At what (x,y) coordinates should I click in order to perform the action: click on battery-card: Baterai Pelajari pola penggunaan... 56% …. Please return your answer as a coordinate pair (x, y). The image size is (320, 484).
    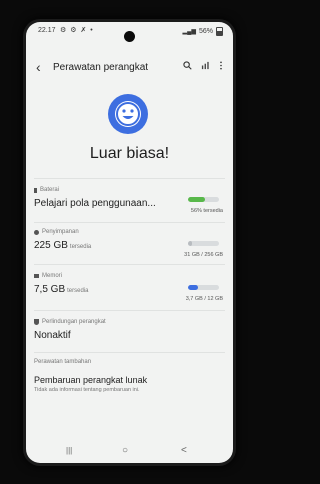
    Looking at the image, I should click on (129, 202).